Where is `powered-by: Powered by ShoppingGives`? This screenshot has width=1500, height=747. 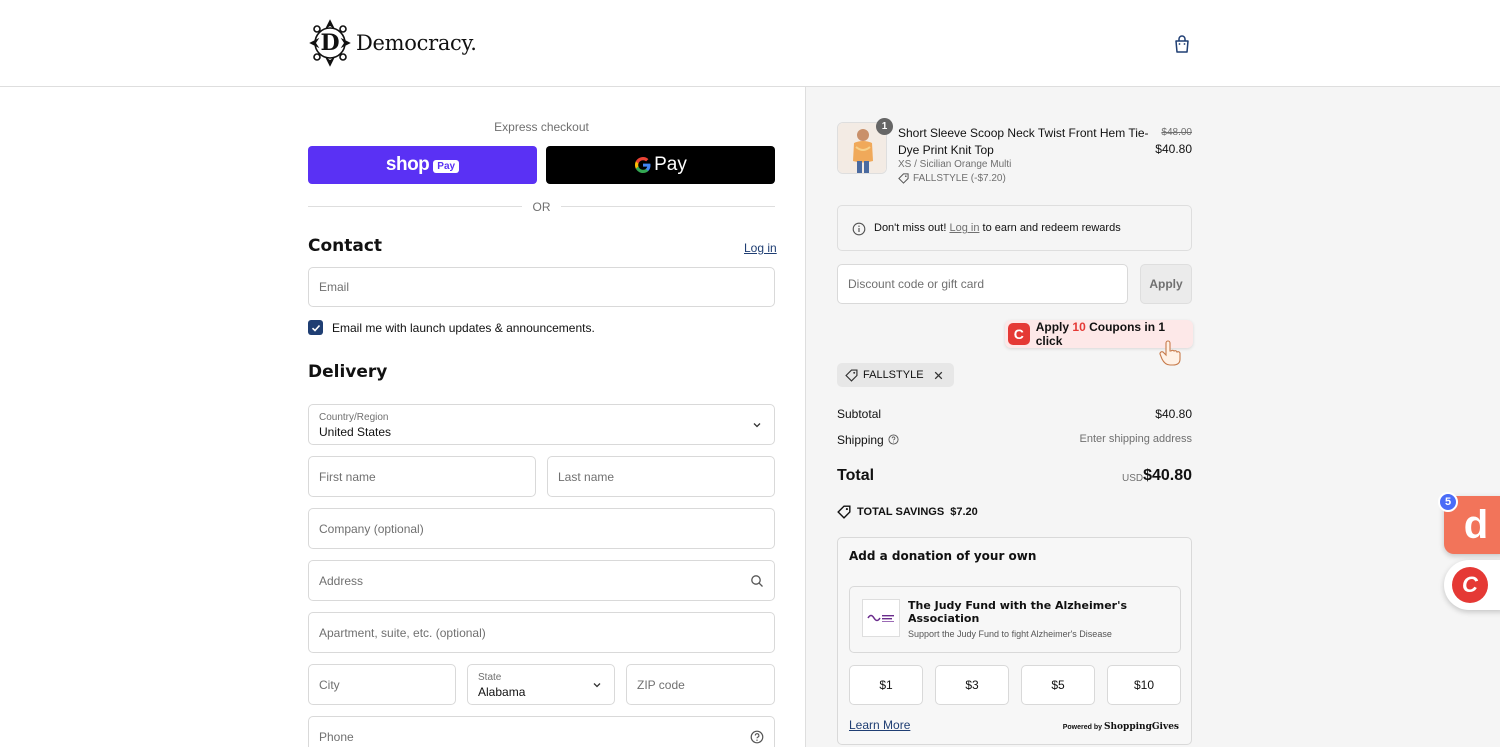
powered-by: Powered by ShoppingGives is located at coordinates (1120, 727).